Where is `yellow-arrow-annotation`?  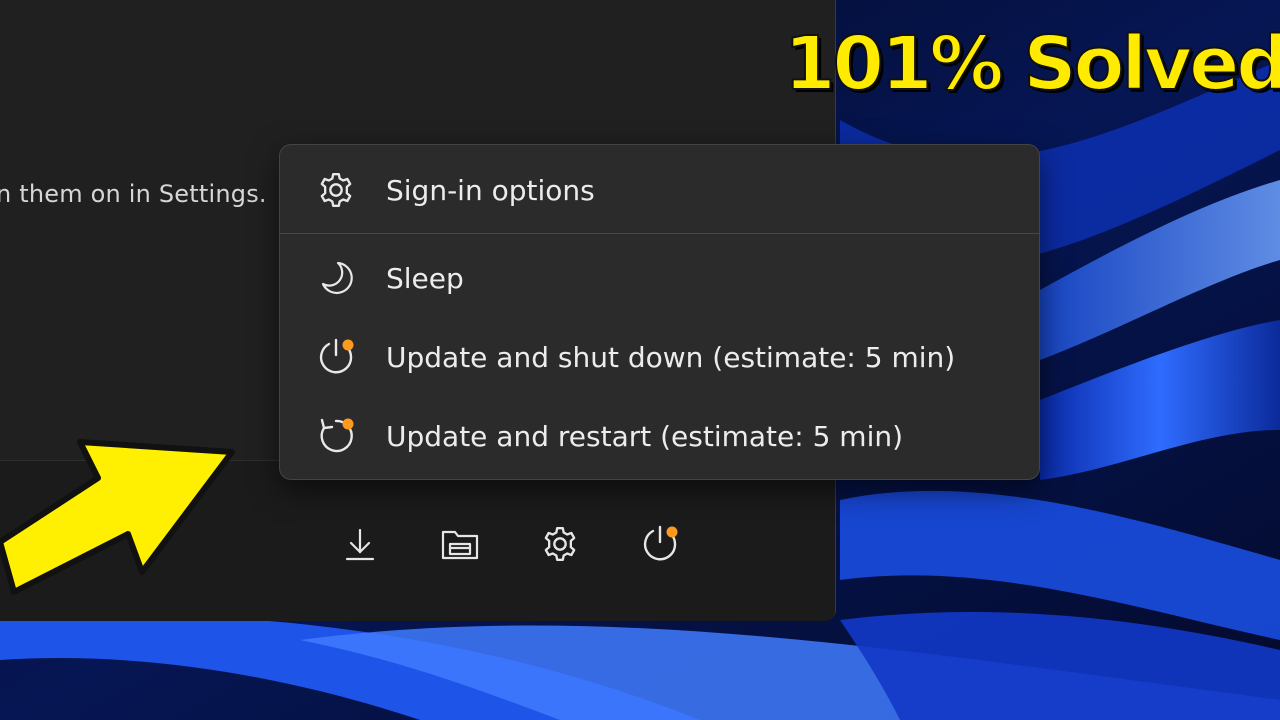 yellow-arrow-annotation is located at coordinates (125, 515).